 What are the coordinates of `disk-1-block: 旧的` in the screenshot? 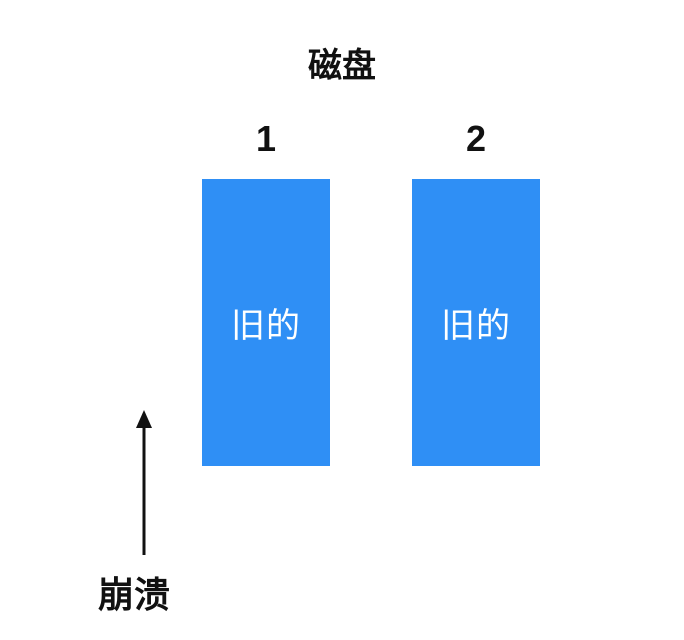 It's located at (266, 322).